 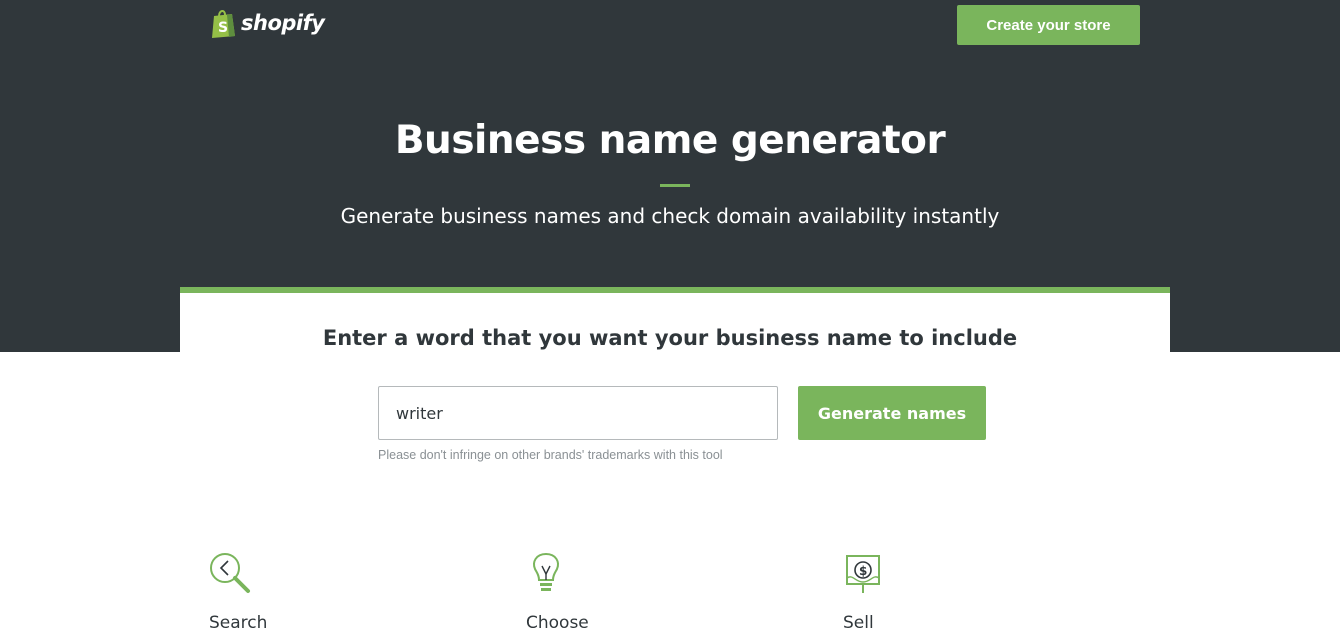 I want to click on magnifier-icon, so click(x=230, y=573).